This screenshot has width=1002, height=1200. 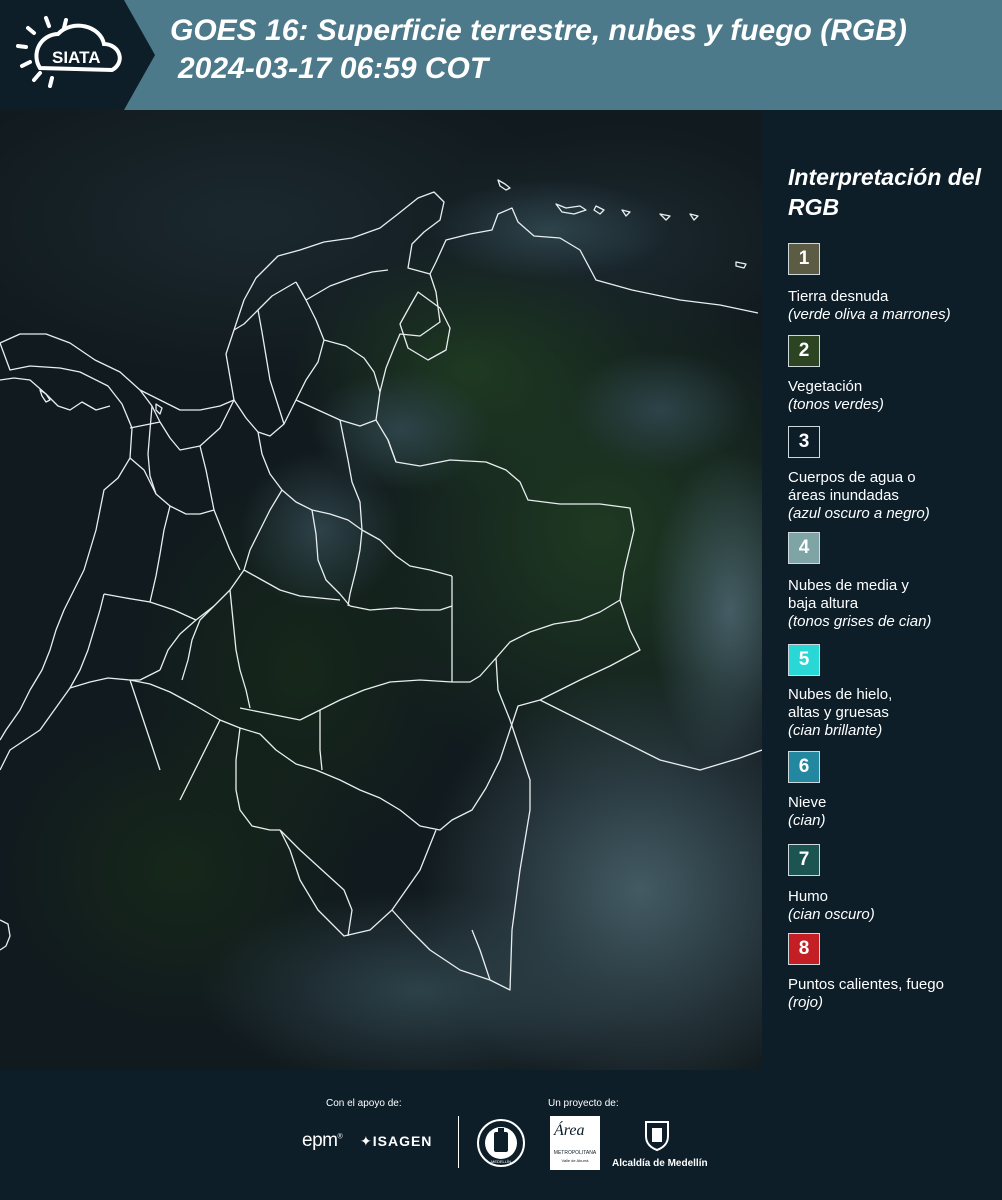 What do you see at coordinates (838, 296) in the screenshot?
I see `legend-item-label: Tierra desnuda` at bounding box center [838, 296].